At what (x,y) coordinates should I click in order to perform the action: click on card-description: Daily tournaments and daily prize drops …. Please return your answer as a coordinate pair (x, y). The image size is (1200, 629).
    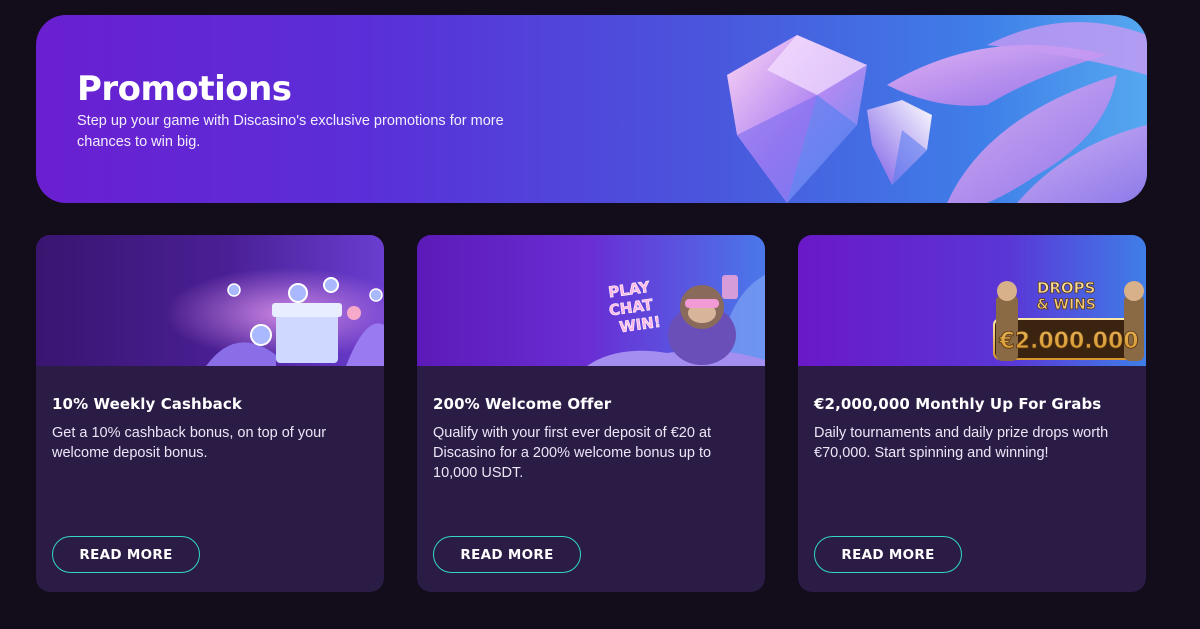
    Looking at the image, I should click on (961, 443).